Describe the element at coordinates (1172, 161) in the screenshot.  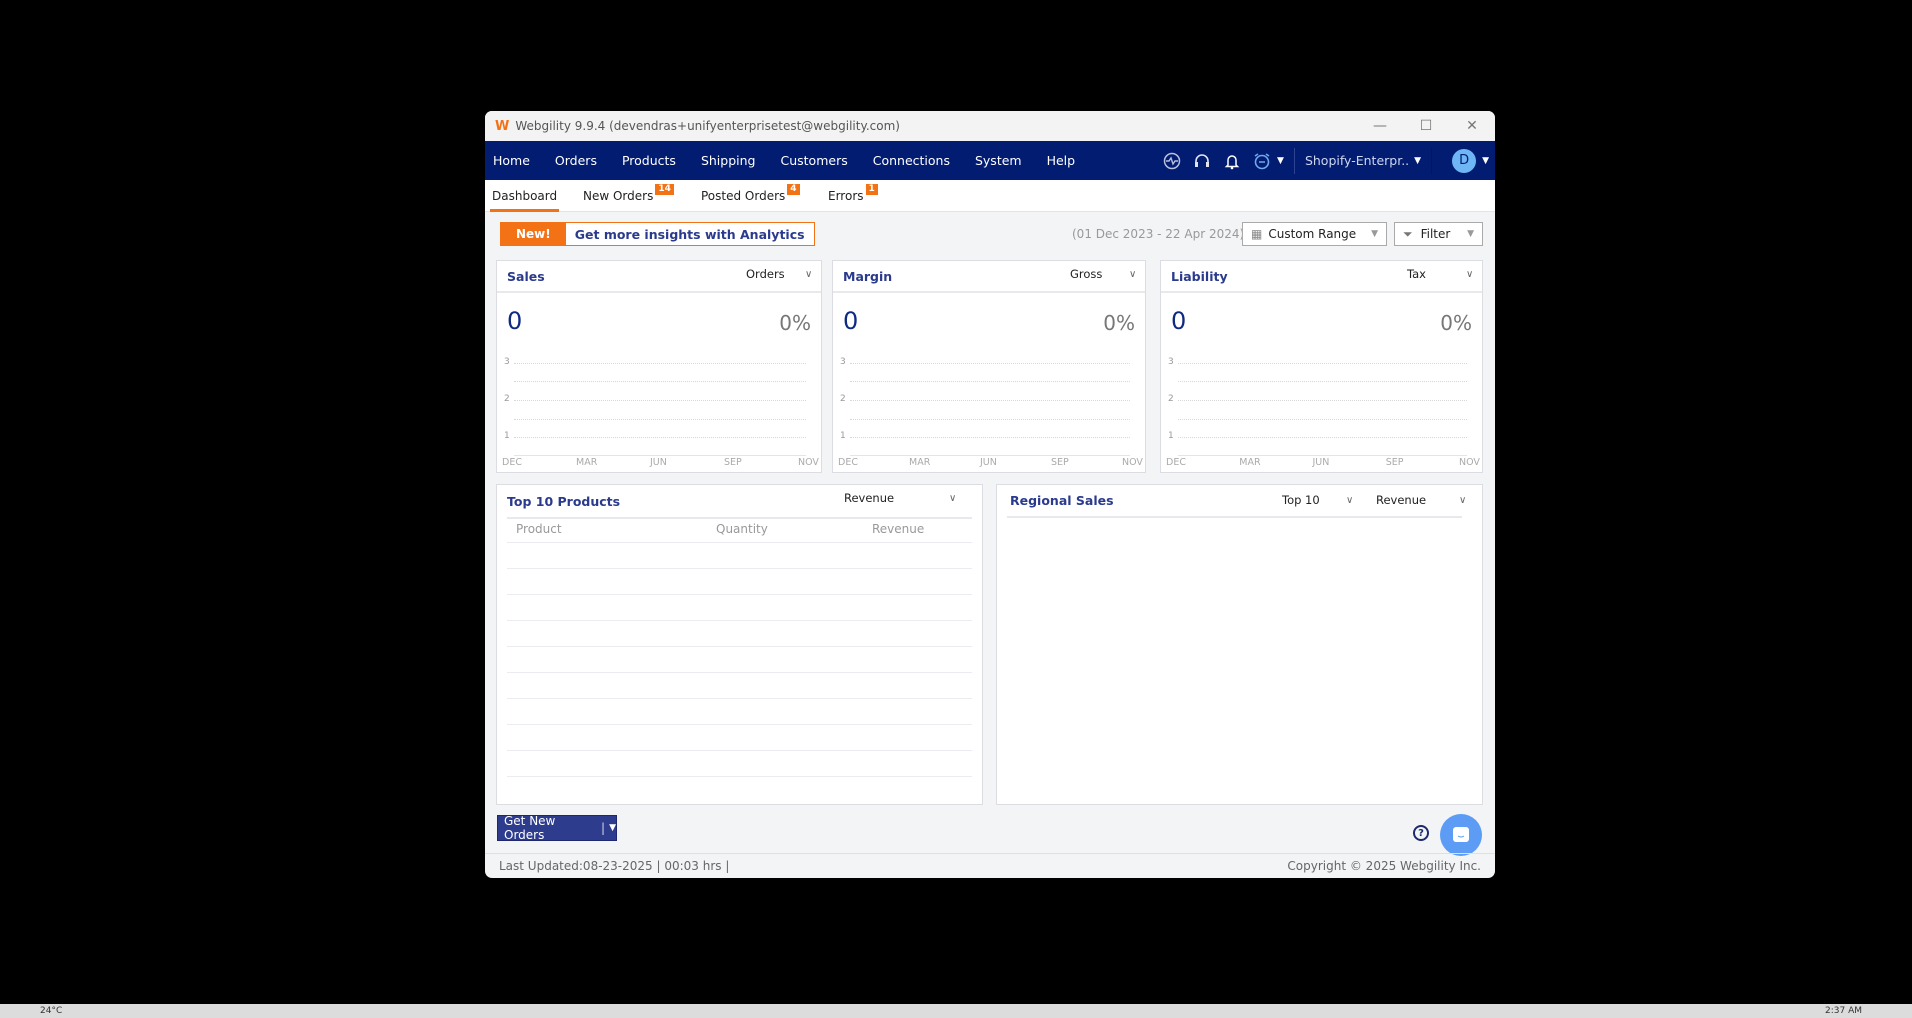
I see `activity-icon` at that location.